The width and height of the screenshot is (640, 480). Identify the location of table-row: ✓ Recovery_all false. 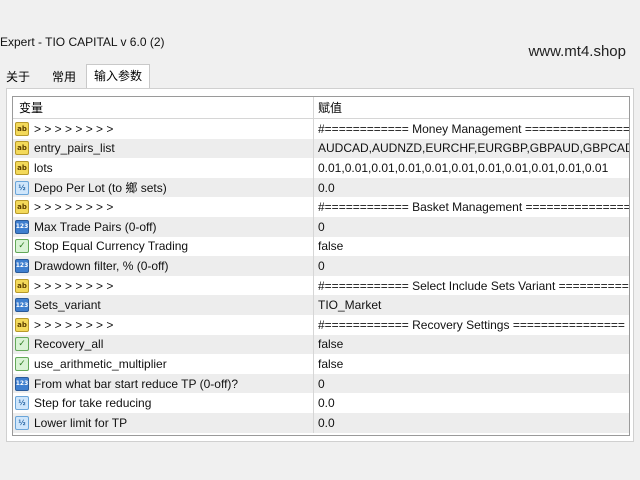
(321, 344).